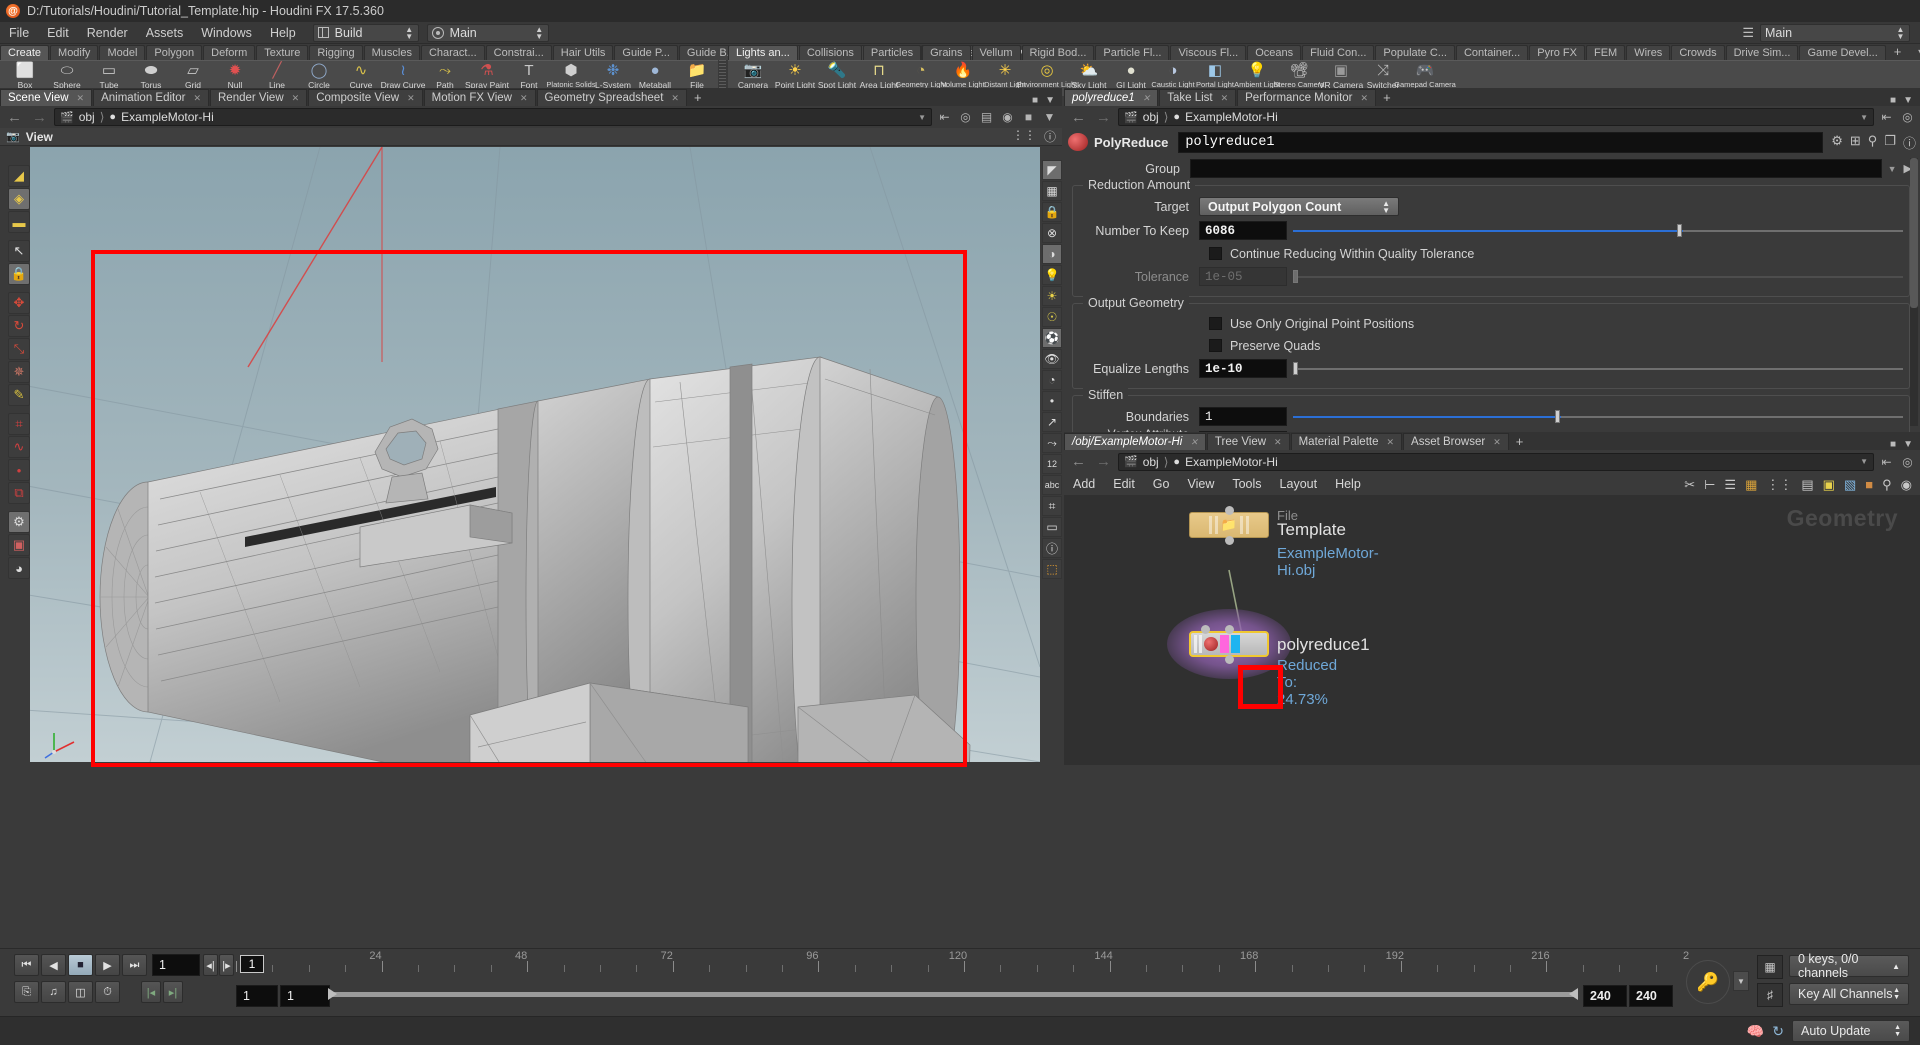 The width and height of the screenshot is (1920, 1045). I want to click on info-icon: ⓘ, so click(1052, 548).